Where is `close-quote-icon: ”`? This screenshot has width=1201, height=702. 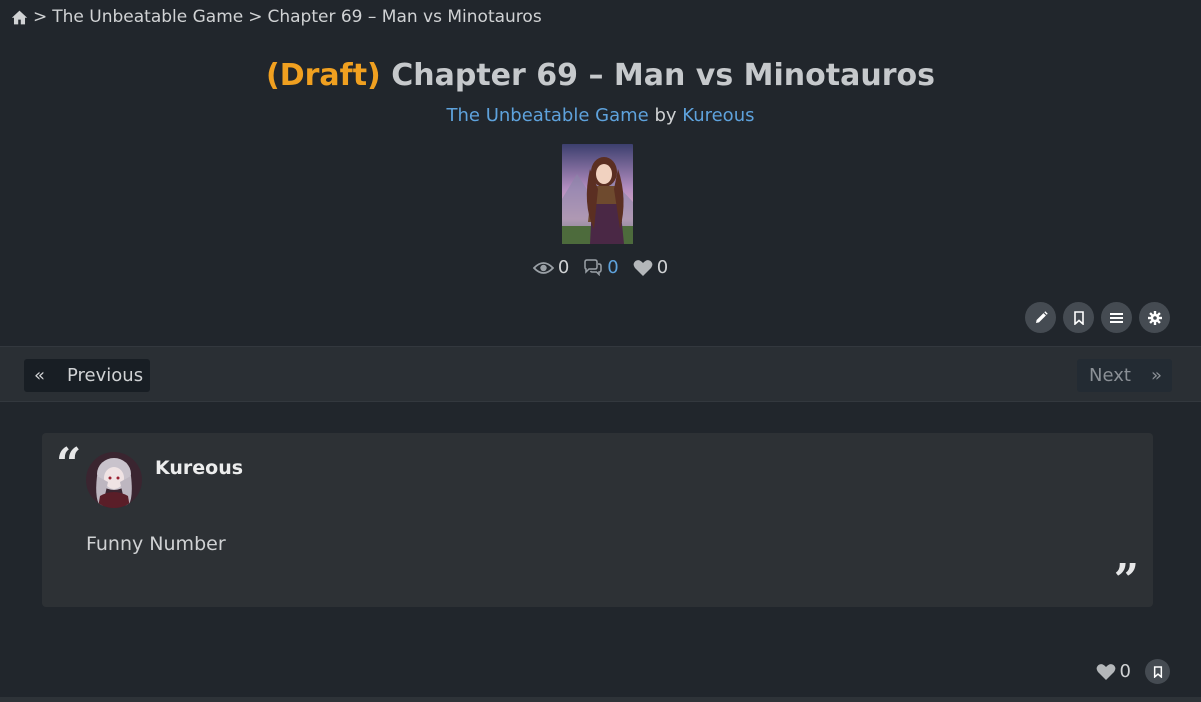
close-quote-icon: ” is located at coordinates (1126, 580).